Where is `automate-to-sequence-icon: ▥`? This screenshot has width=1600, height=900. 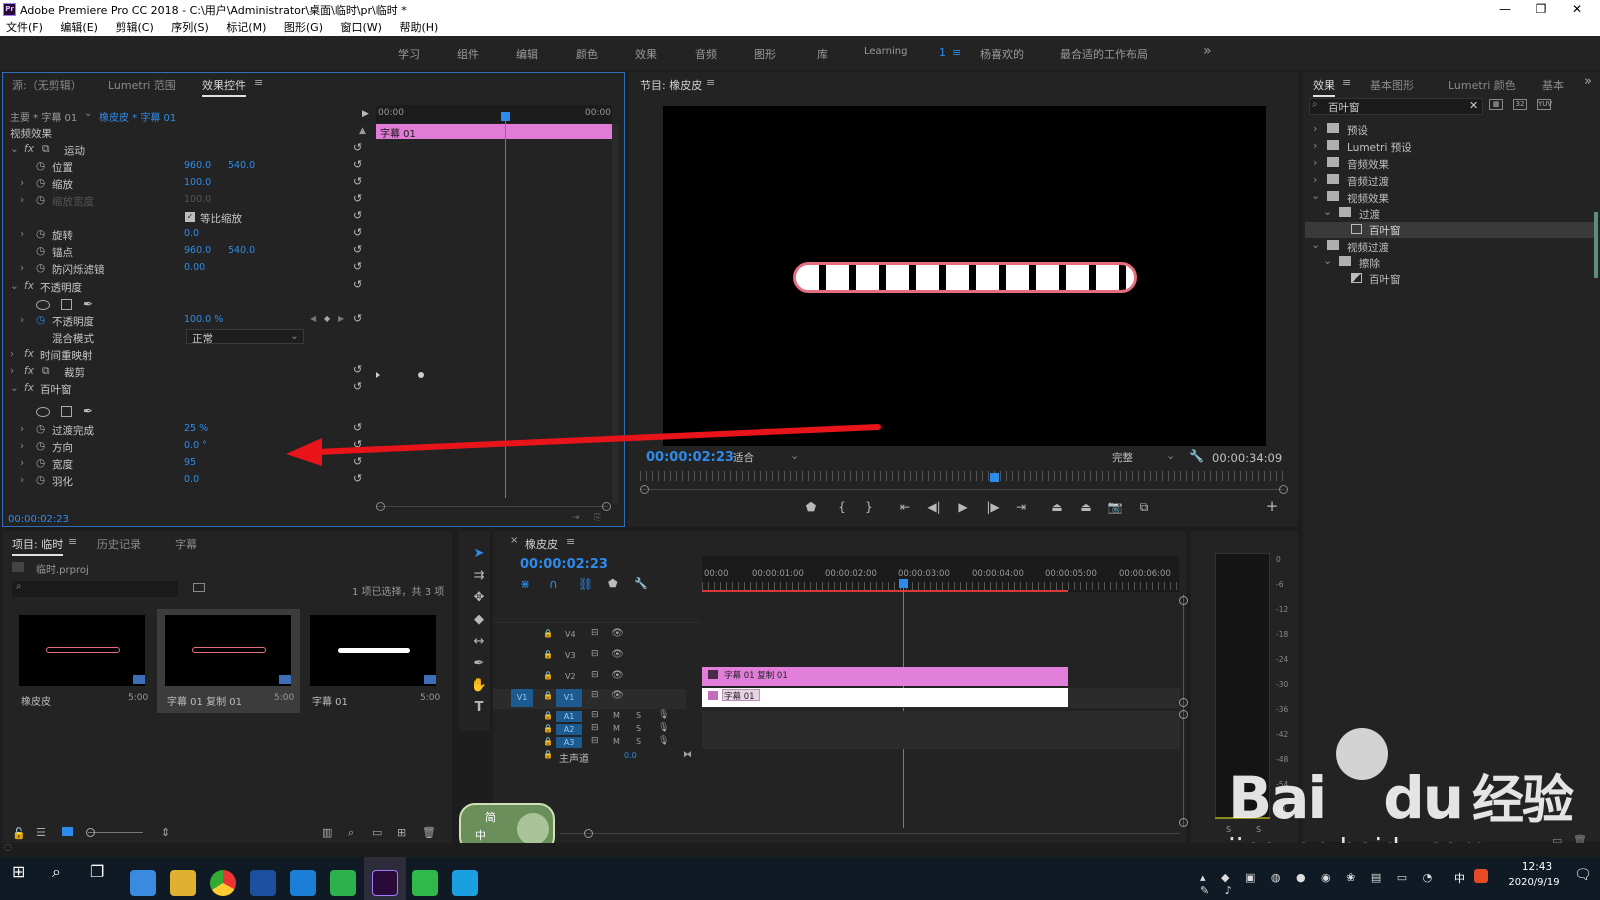
automate-to-sequence-icon: ▥ is located at coordinates (327, 832).